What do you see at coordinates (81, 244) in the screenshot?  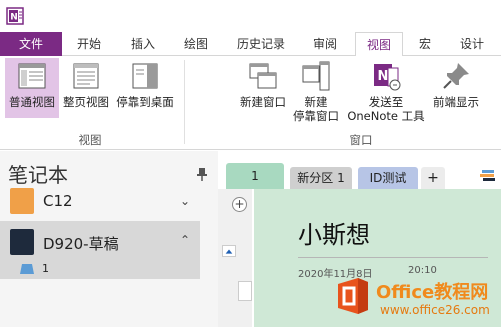 I see `notebook-name: D920-草稿` at bounding box center [81, 244].